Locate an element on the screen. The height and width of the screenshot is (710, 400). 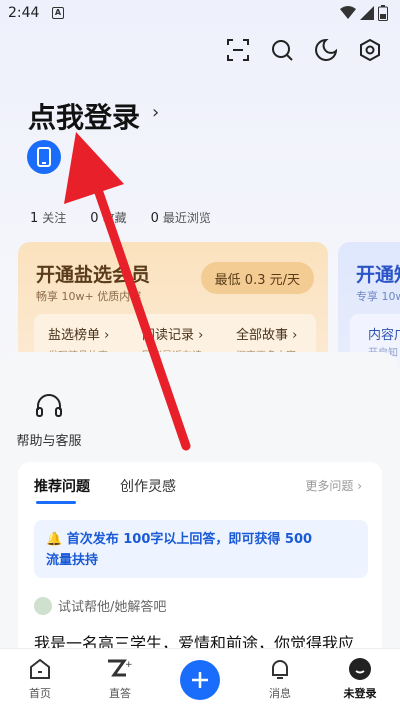
tab-recommended-questions: 推荐问题 is located at coordinates (62, 486).